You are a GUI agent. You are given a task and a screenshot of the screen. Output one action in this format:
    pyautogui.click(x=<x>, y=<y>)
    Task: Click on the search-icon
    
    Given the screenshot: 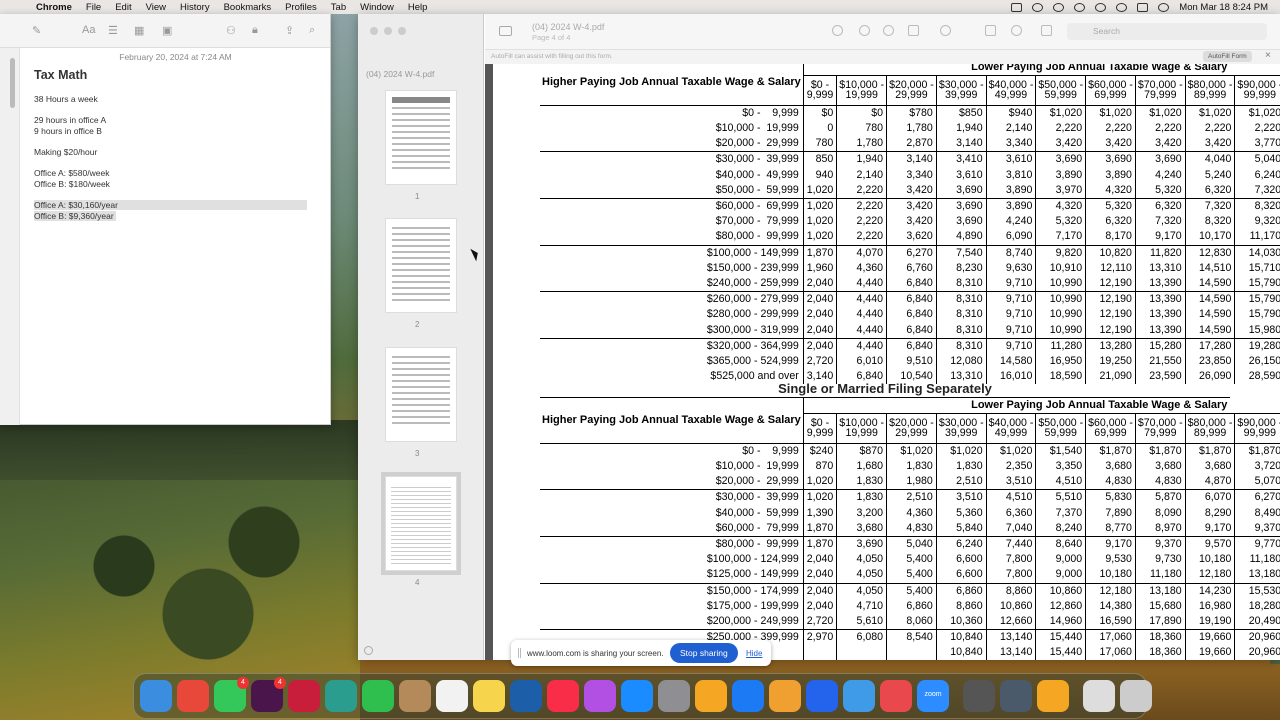 What is the action you would take?
    pyautogui.click(x=1122, y=7)
    